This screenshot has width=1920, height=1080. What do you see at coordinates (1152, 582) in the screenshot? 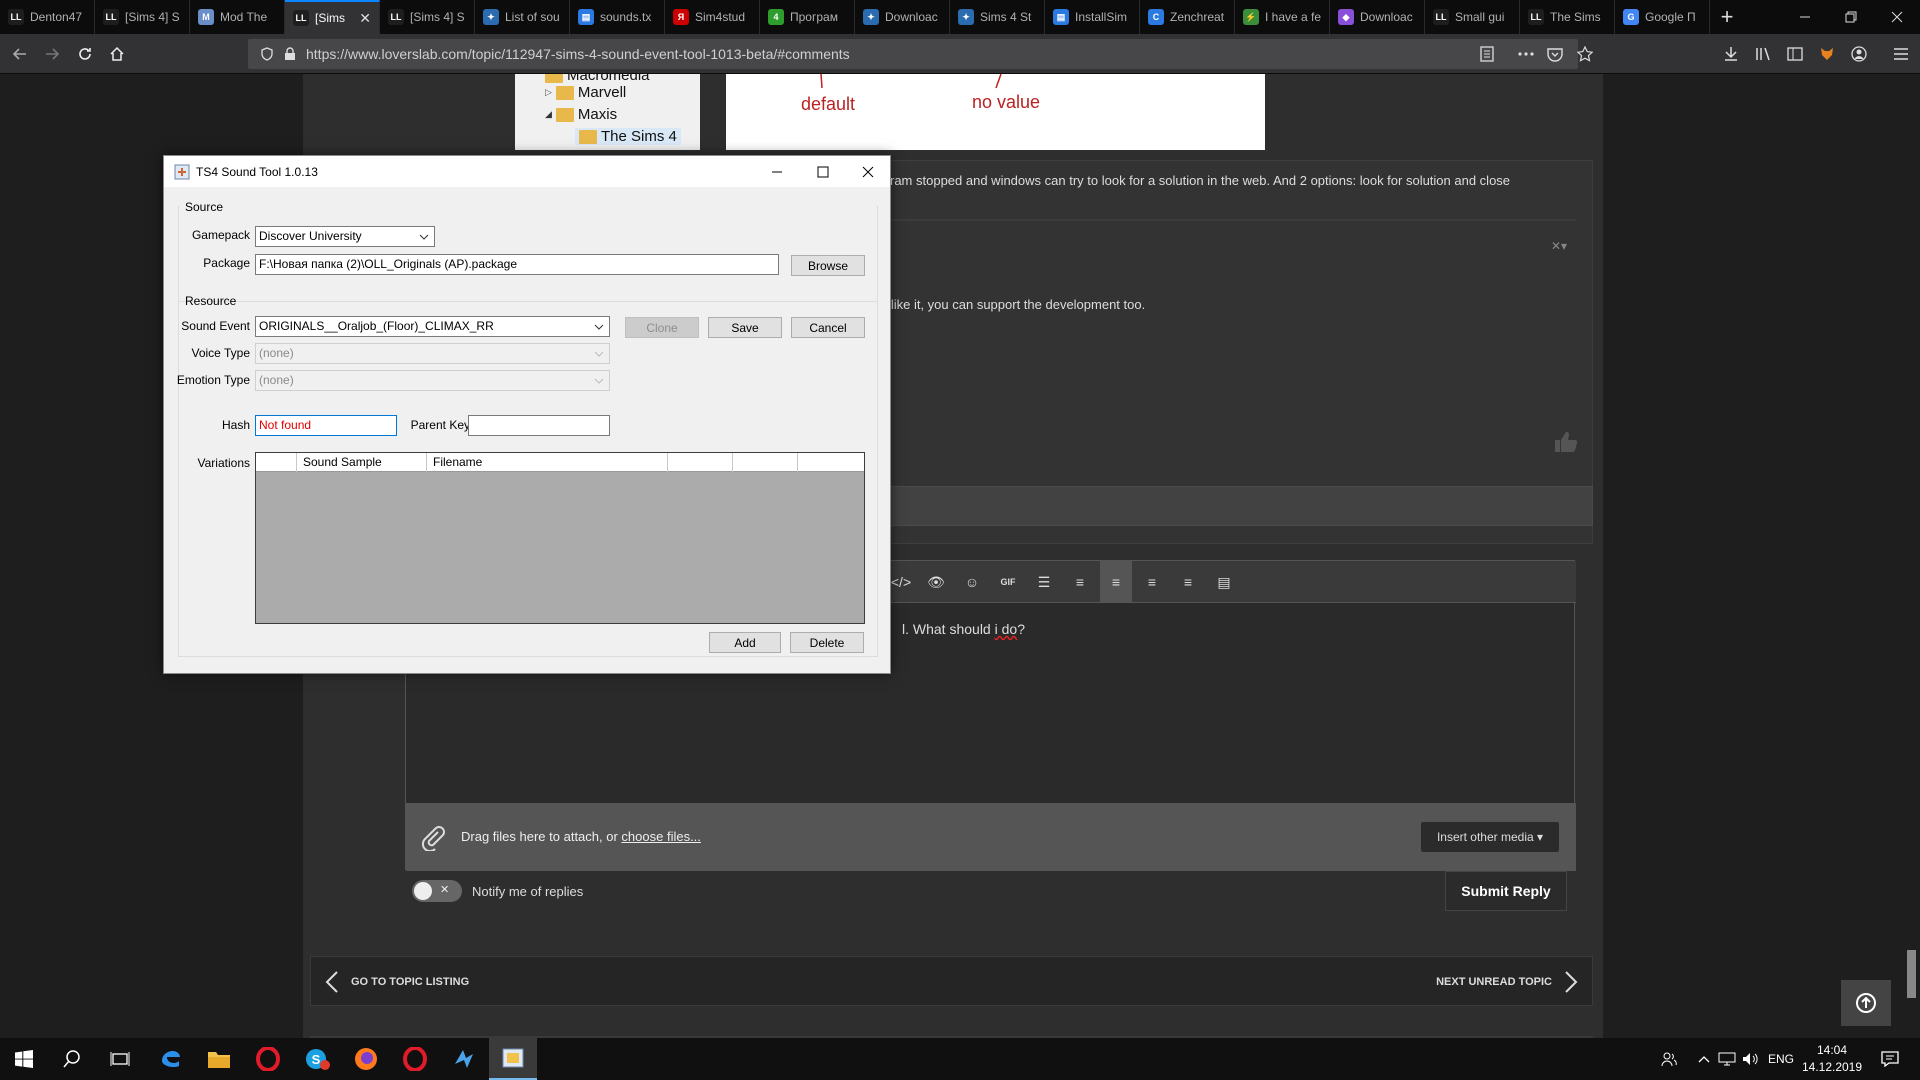
I see `align-center-icon: ≡` at bounding box center [1152, 582].